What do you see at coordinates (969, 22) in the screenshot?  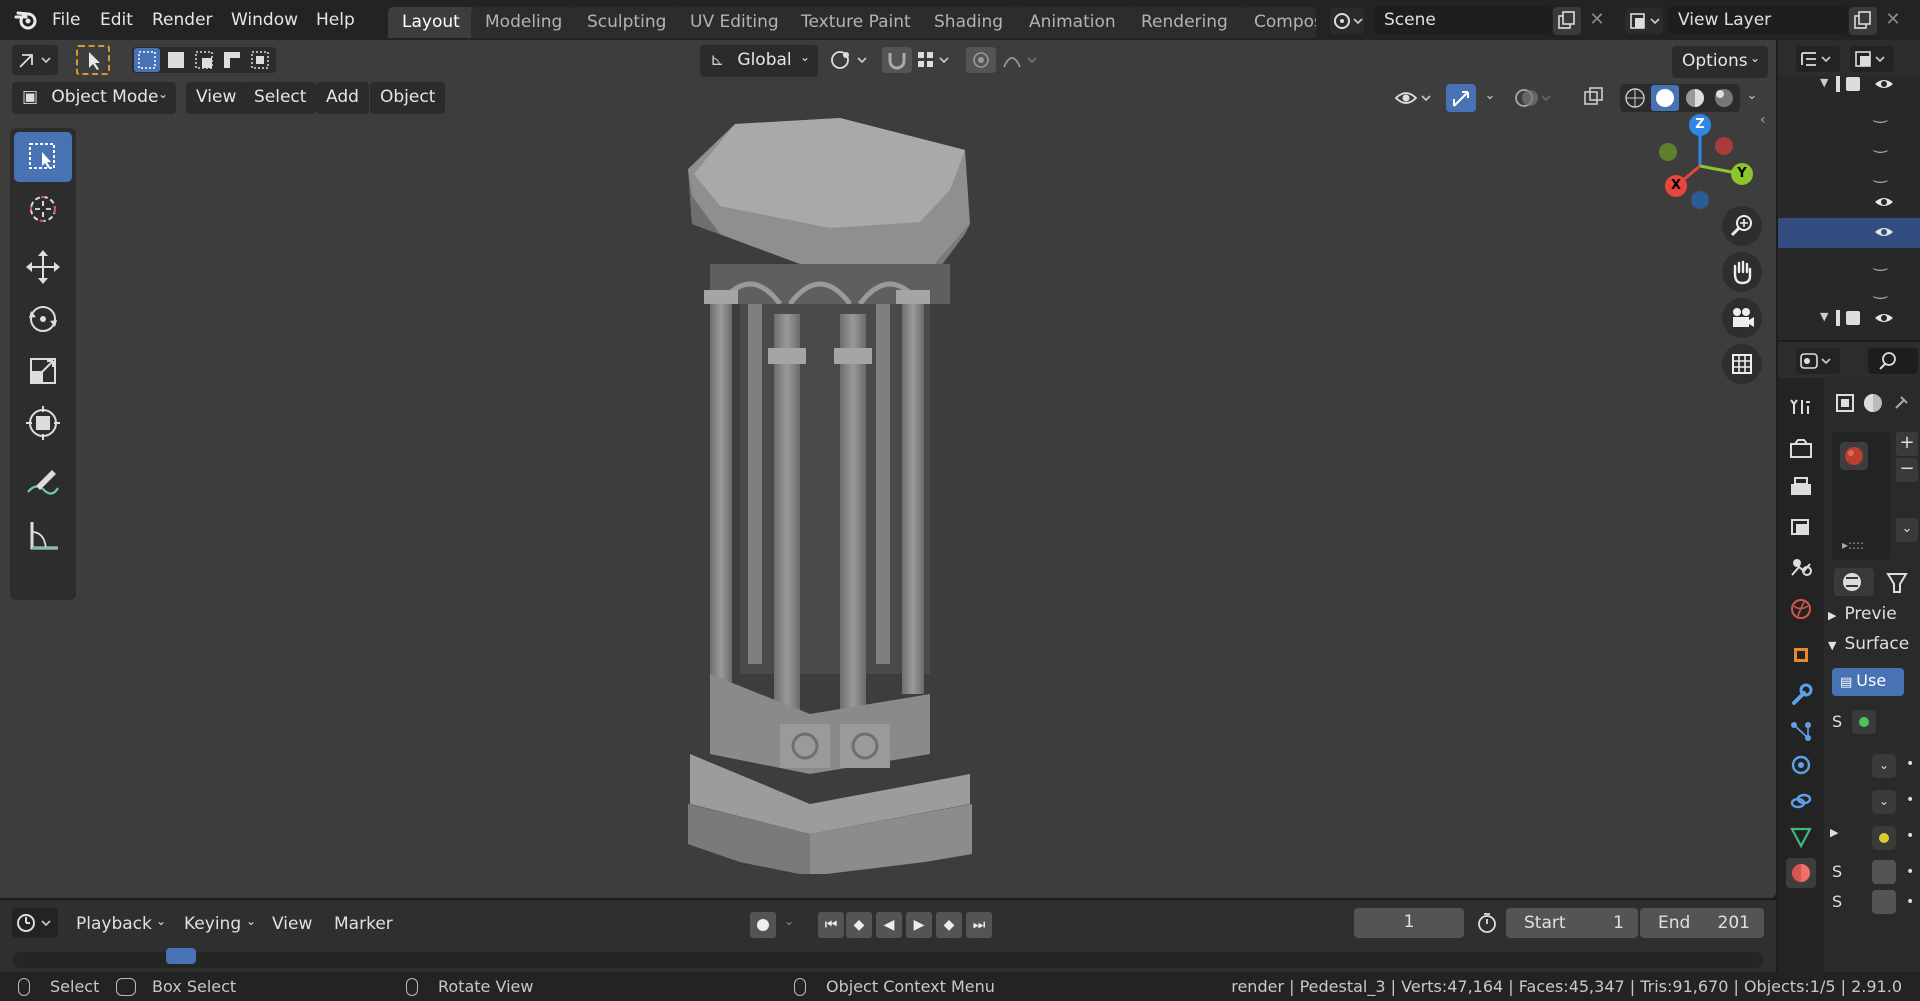 I see `tab-shading: Shading` at bounding box center [969, 22].